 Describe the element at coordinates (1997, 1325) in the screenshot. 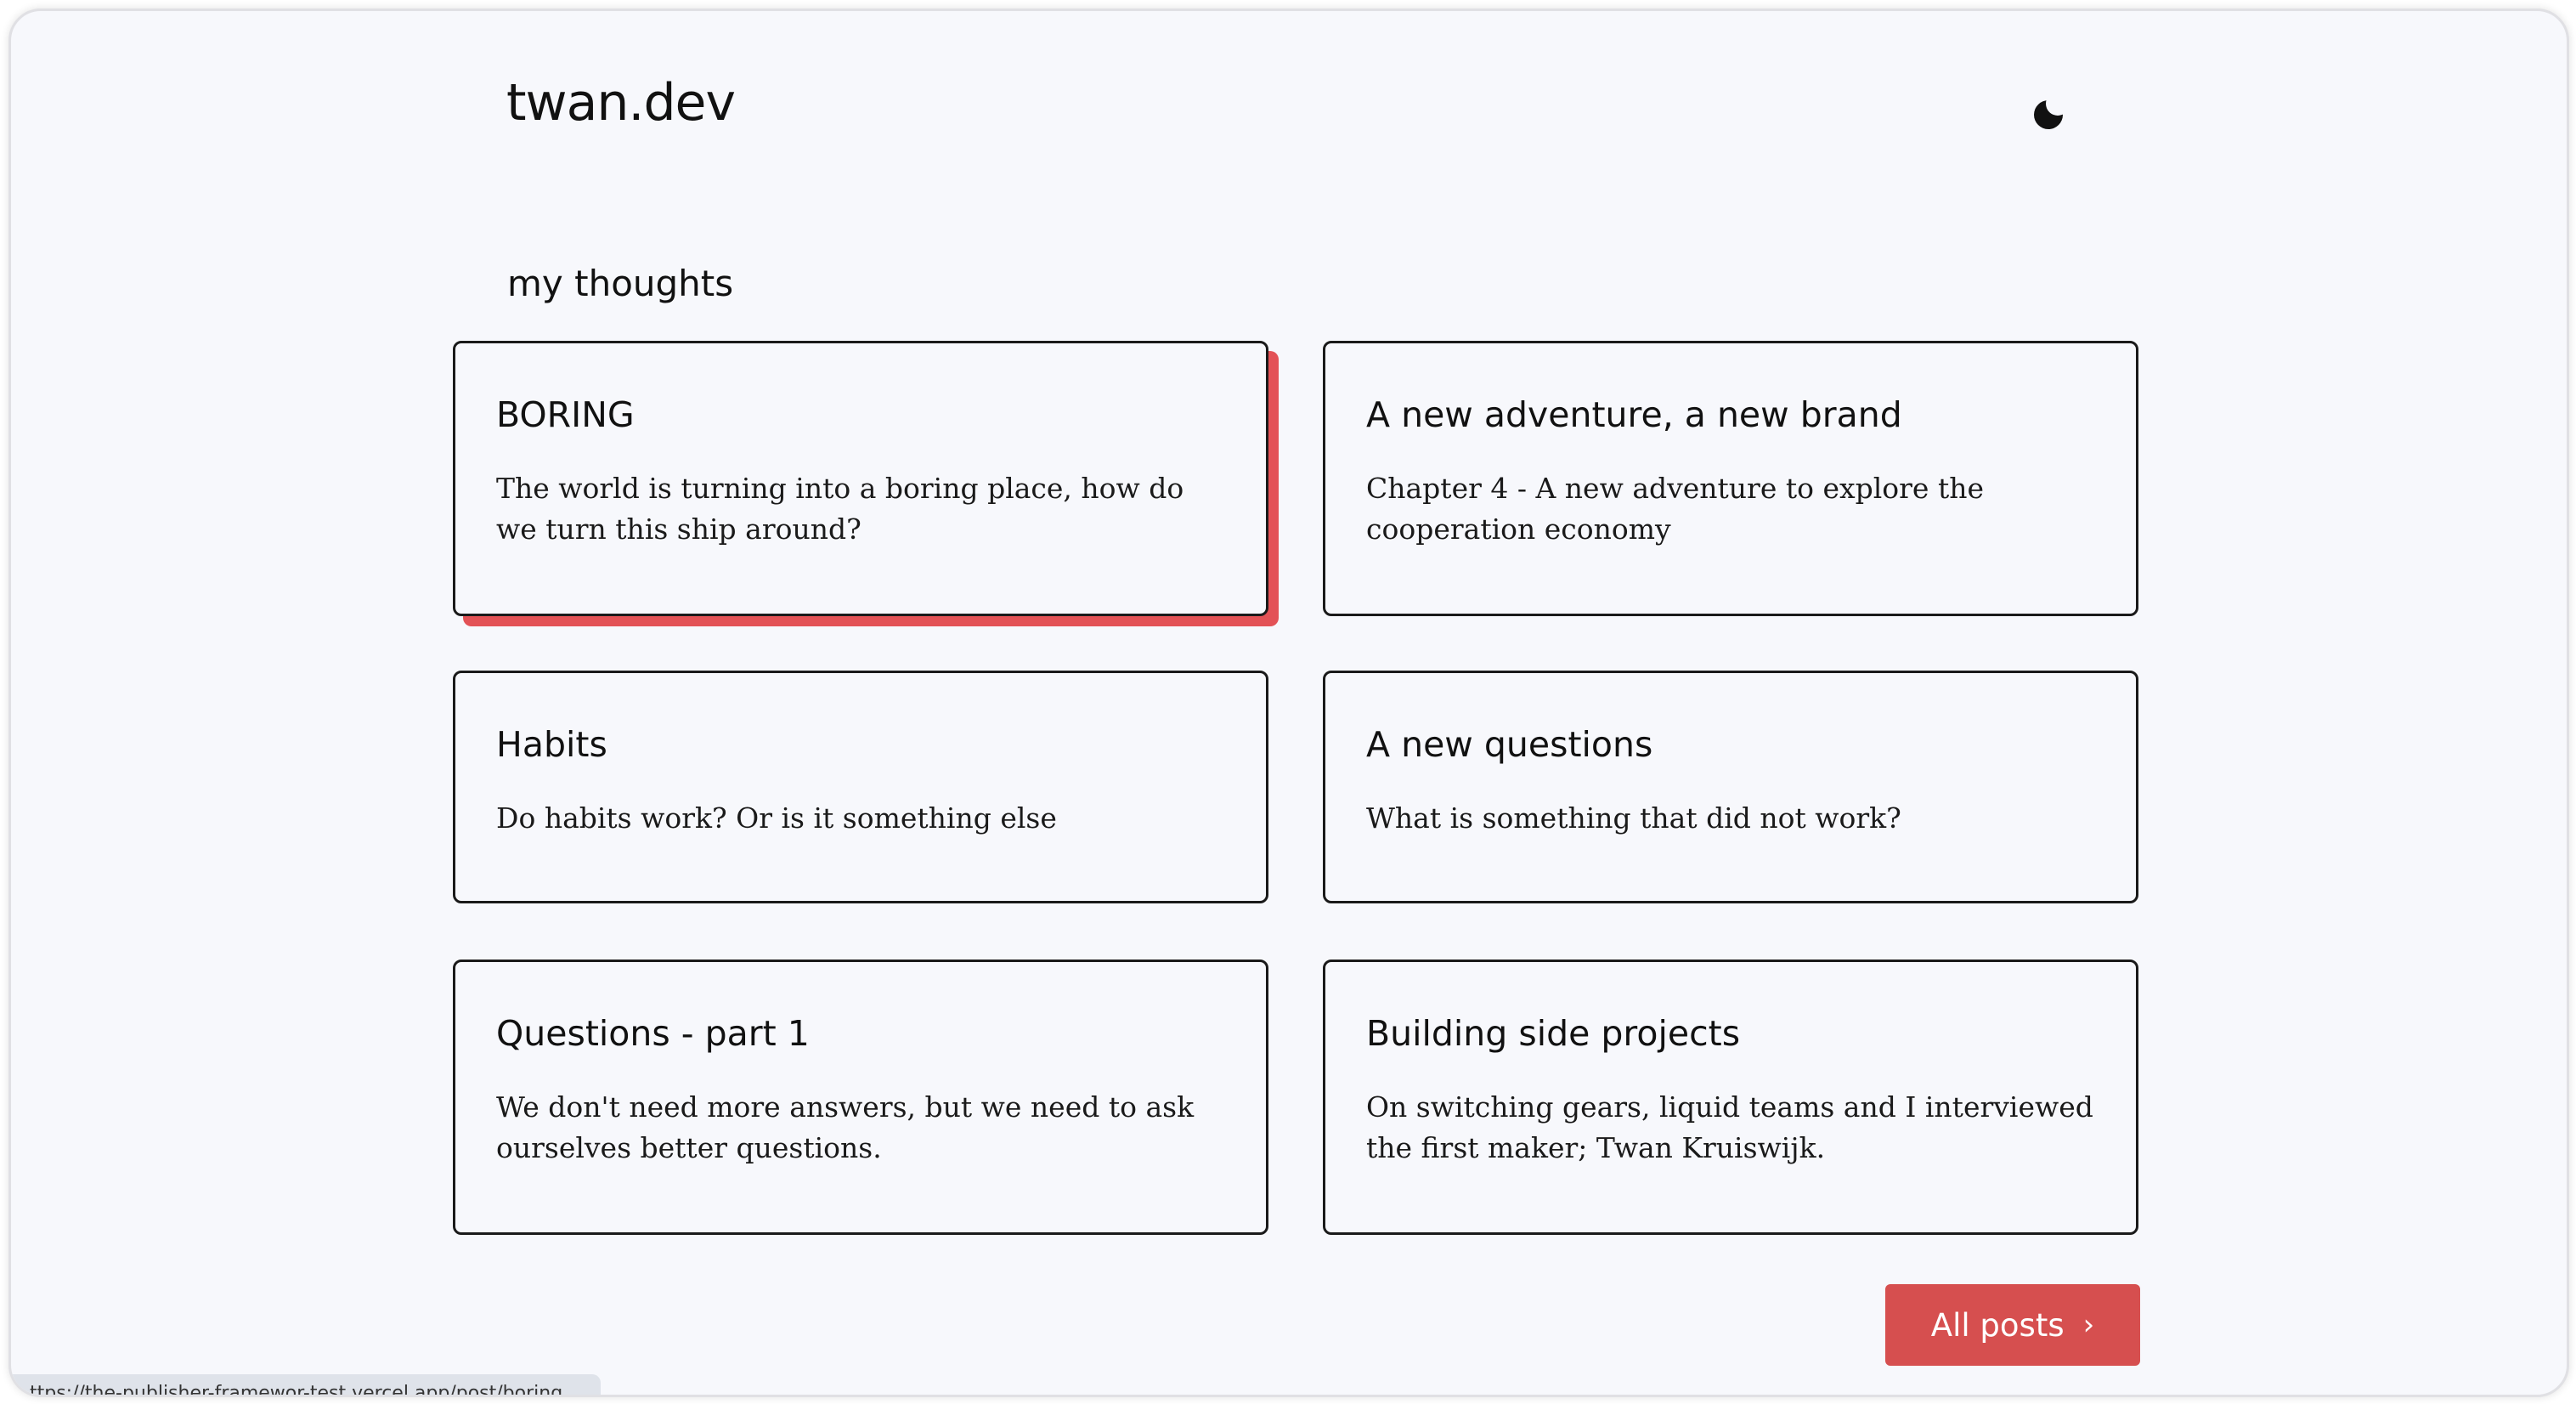

I see `all-posts-label: All posts` at that location.